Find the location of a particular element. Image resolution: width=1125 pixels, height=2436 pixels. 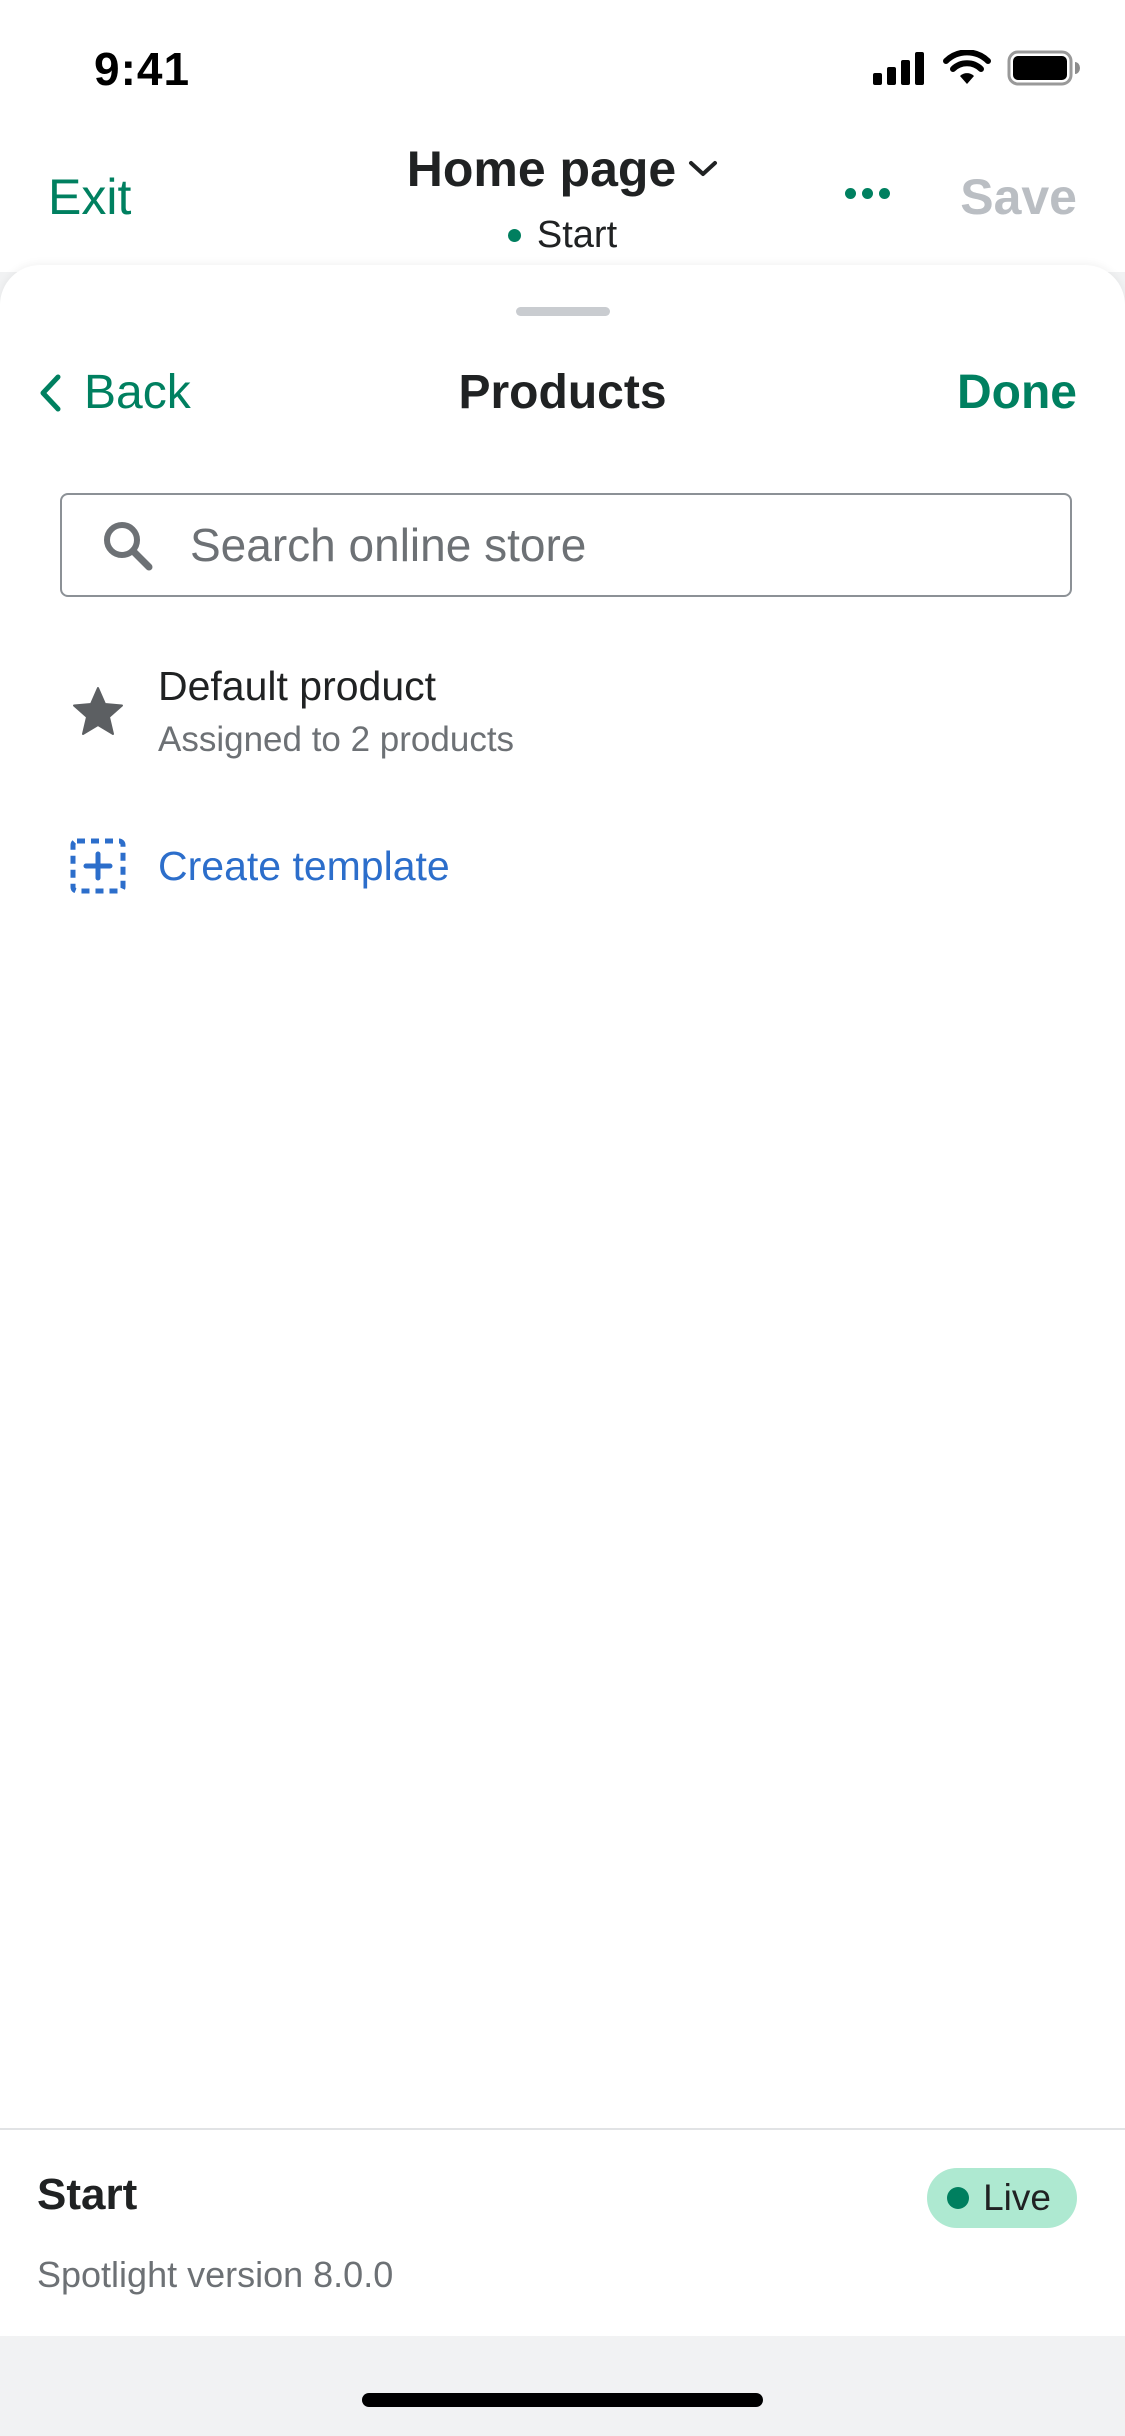

chevron-left-icon is located at coordinates (50, 392).